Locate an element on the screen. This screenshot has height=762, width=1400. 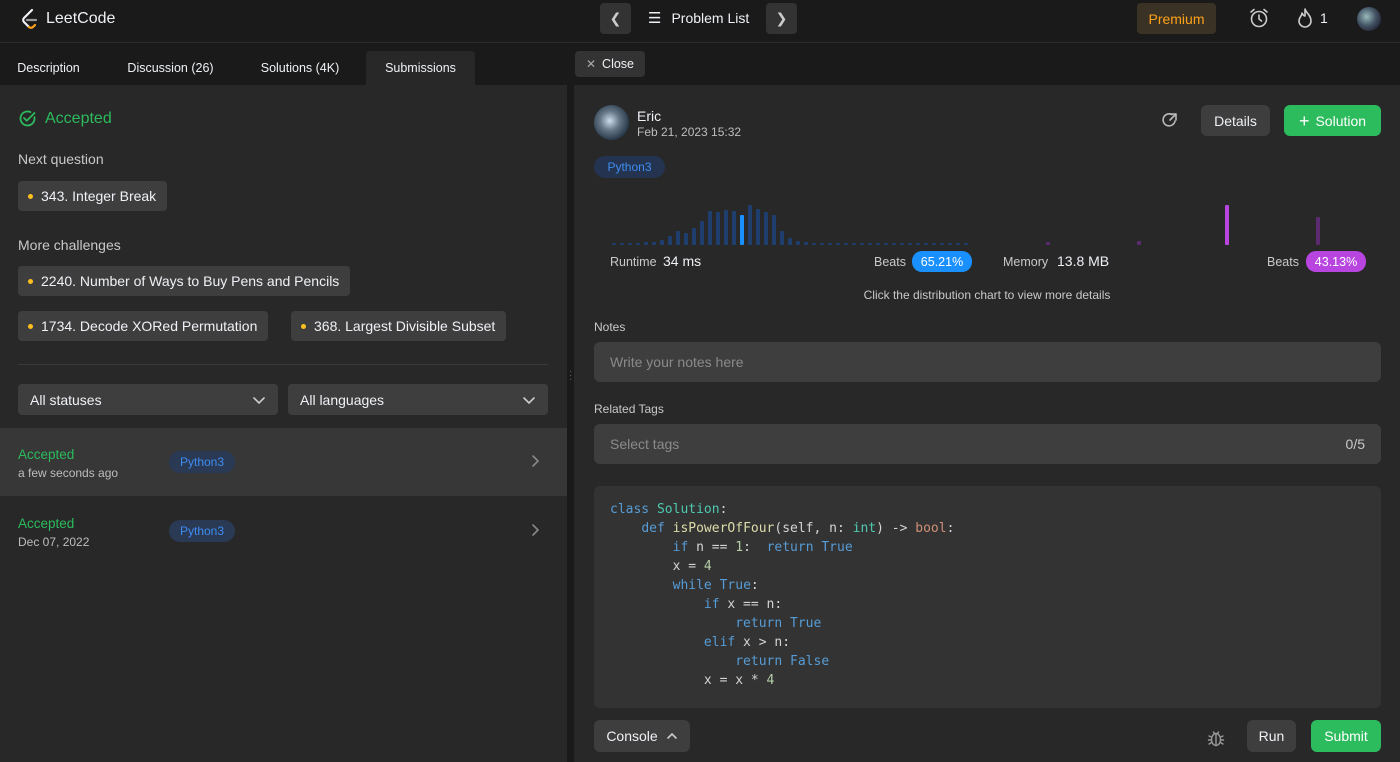
solution-label: Solution is located at coordinates (1341, 120).